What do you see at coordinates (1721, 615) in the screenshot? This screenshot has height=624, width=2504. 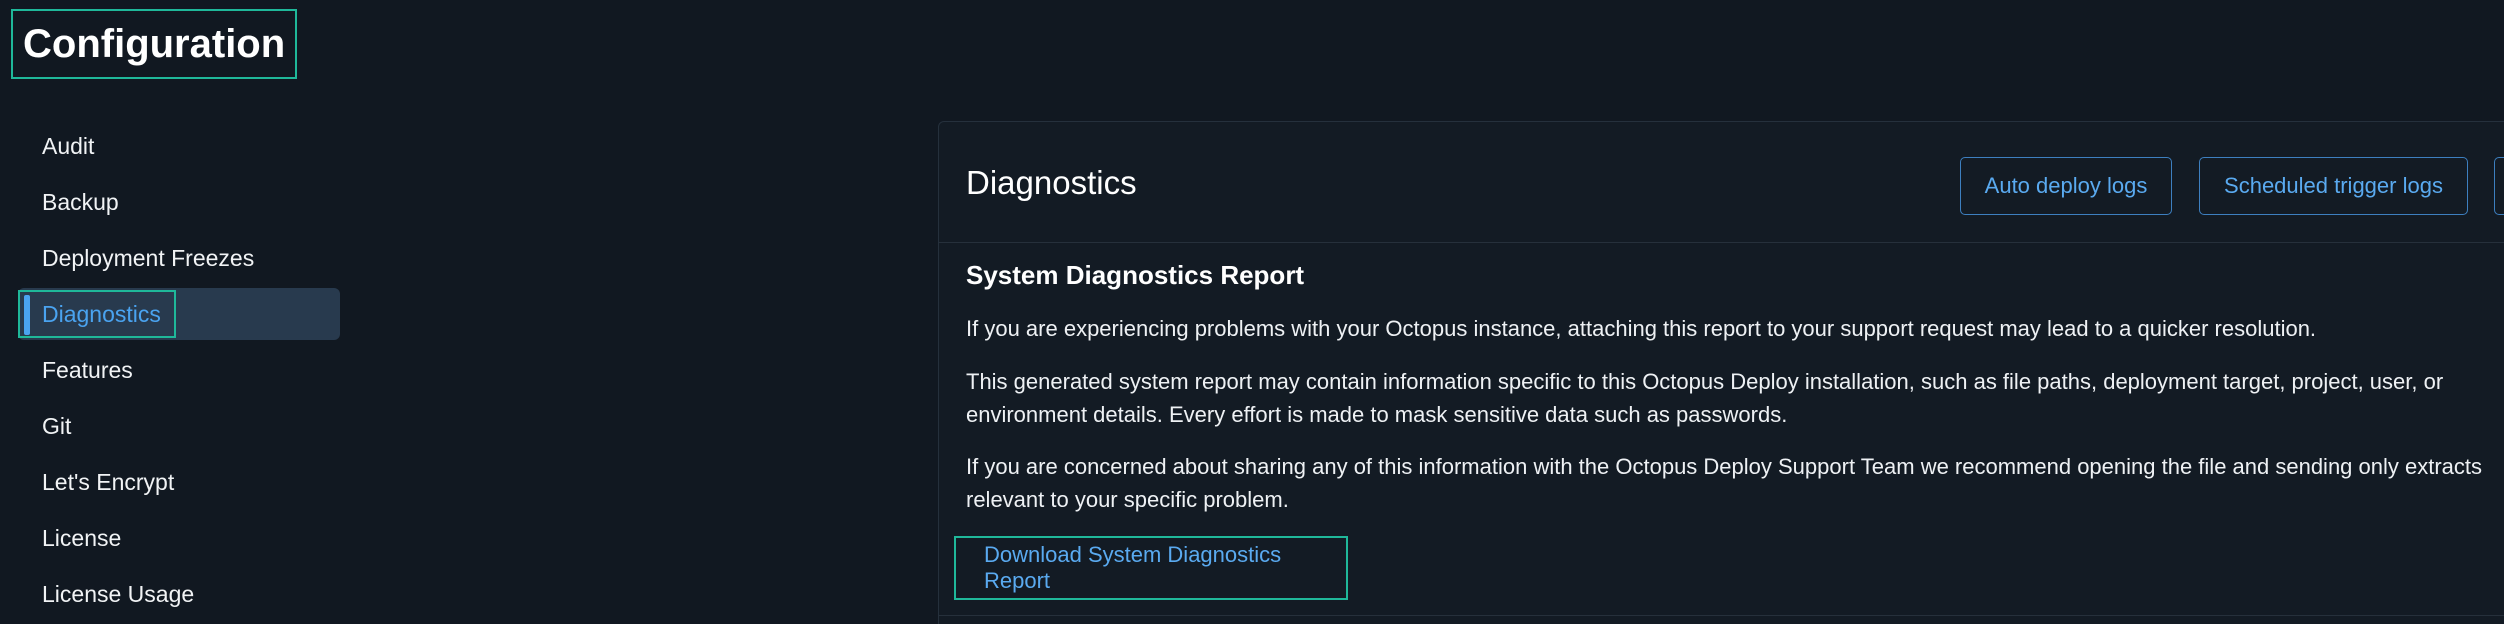 I see `divider` at bounding box center [1721, 615].